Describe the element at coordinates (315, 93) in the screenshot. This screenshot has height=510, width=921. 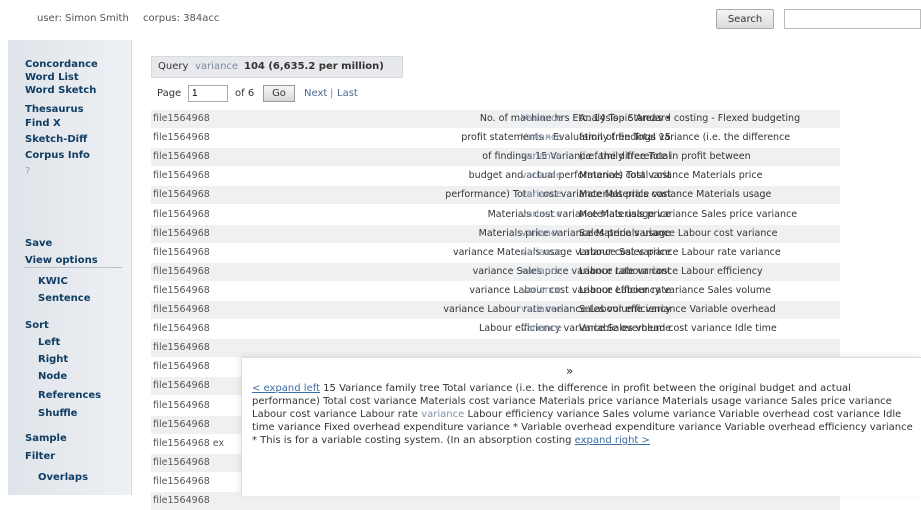
I see `next-link: Next` at that location.